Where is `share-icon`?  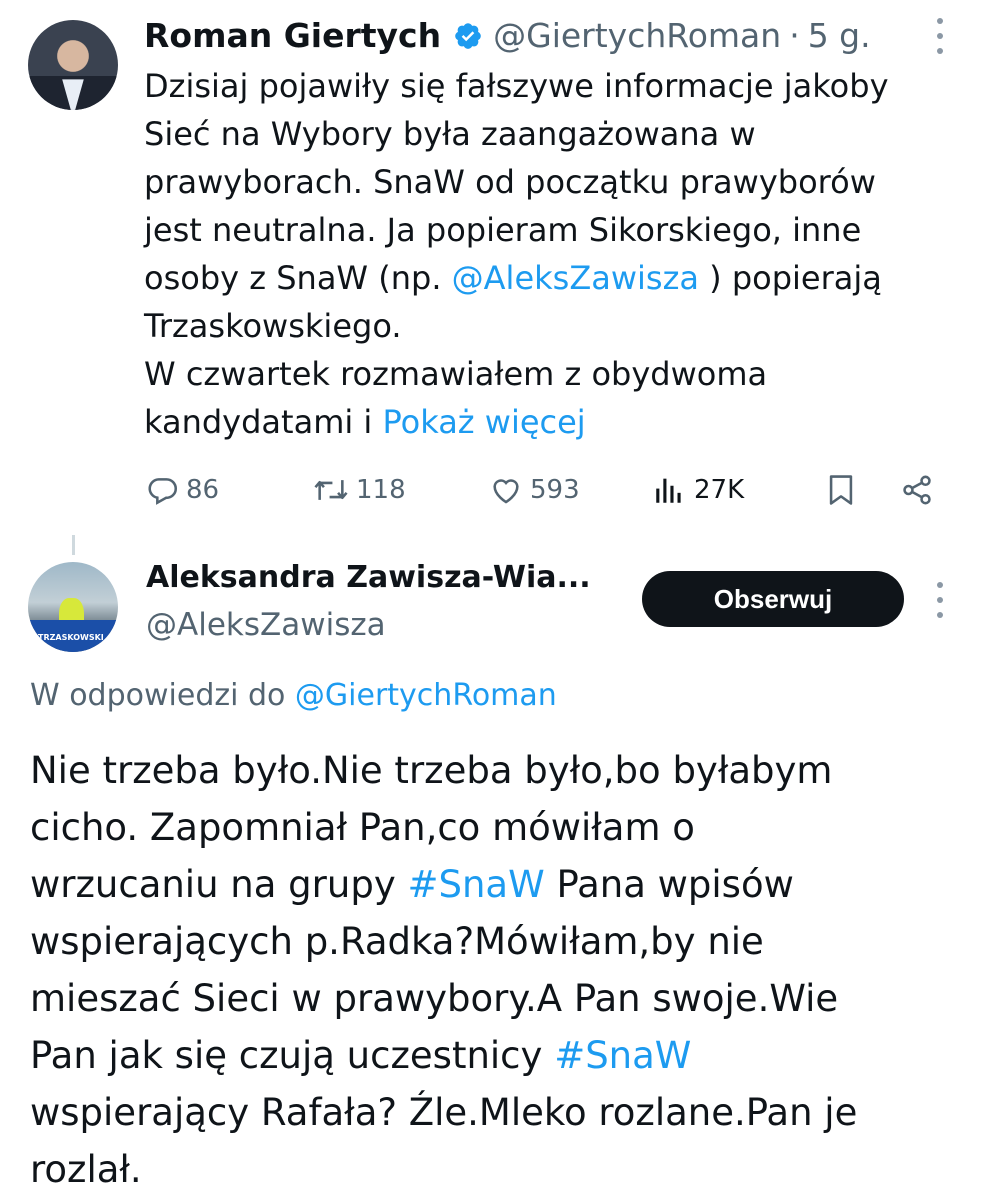 share-icon is located at coordinates (917, 490).